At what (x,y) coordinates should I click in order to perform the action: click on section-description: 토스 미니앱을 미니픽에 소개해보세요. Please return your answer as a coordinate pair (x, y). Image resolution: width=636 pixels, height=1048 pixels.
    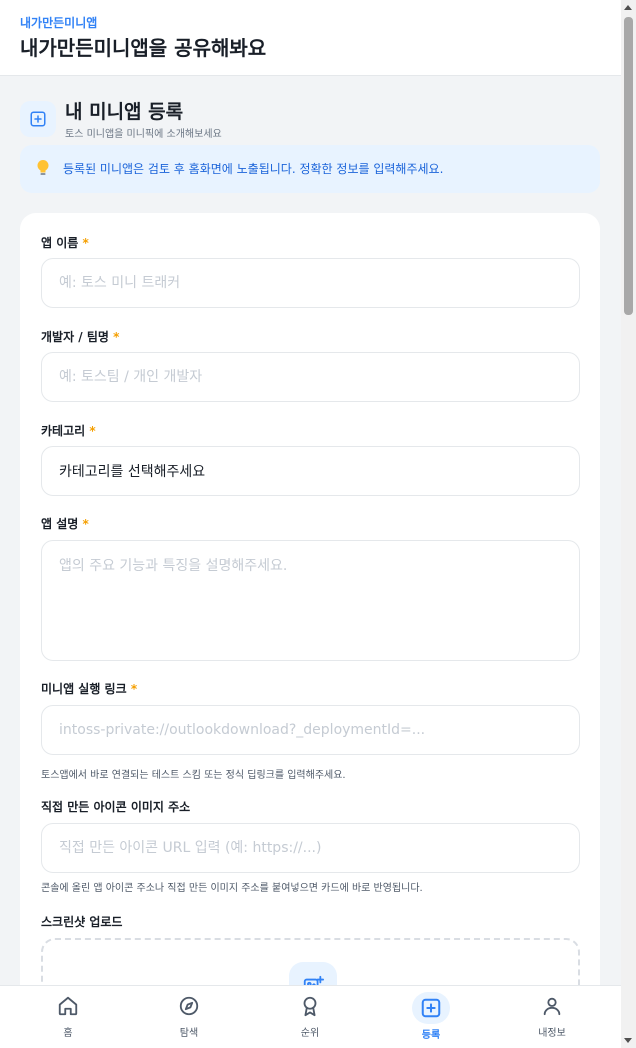
    Looking at the image, I should click on (143, 134).